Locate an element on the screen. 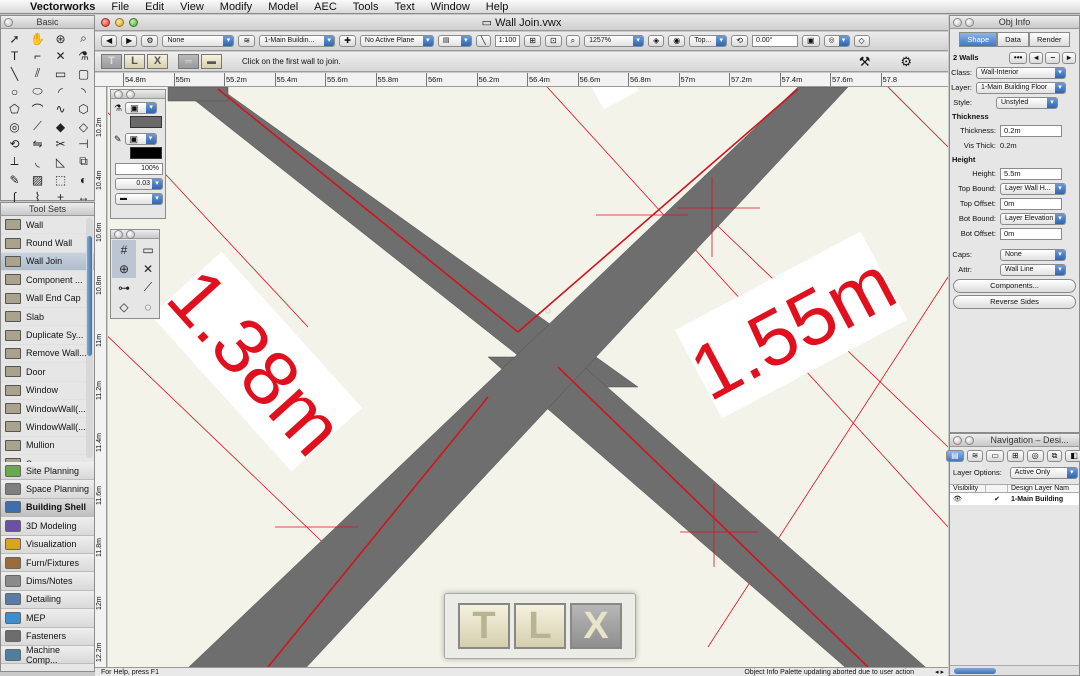 This screenshot has width=1080, height=676. viewbar-options-icon: ▣ is located at coordinates (810, 41).